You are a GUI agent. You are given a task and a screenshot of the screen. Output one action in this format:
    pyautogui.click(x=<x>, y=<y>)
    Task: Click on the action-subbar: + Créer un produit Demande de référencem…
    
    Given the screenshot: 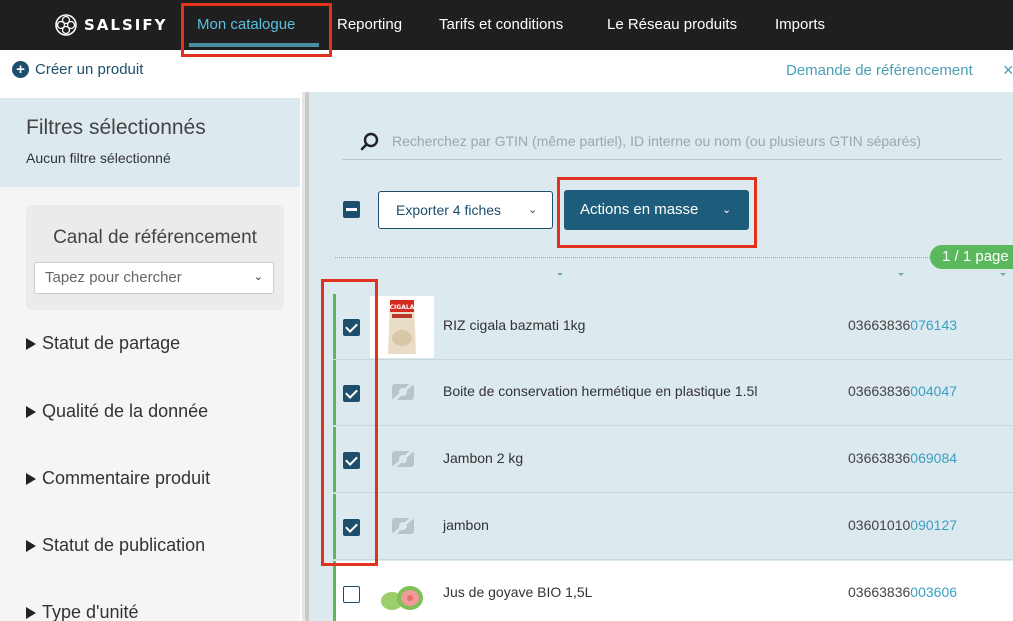 What is the action you would take?
    pyautogui.click(x=506, y=71)
    